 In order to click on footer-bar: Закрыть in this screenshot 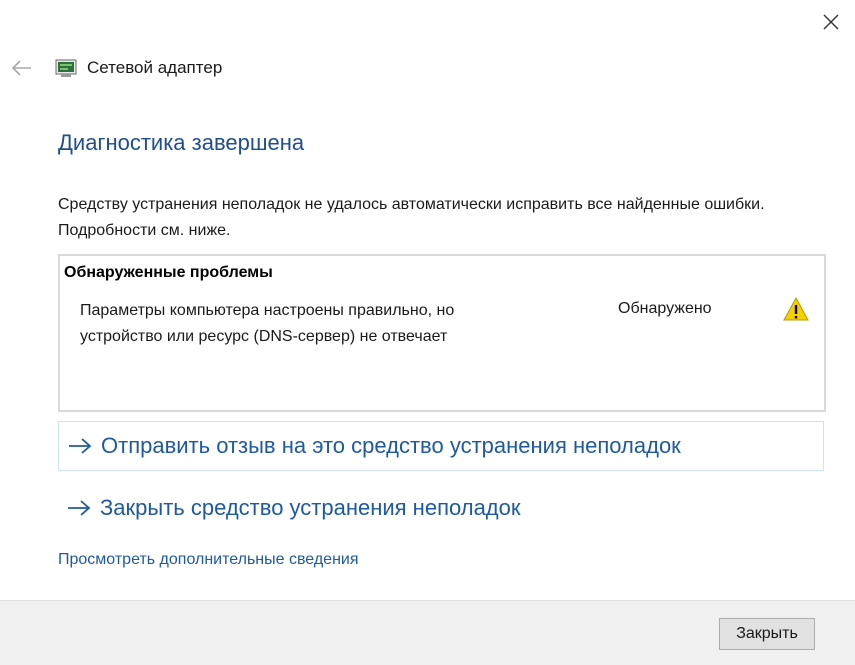, I will do `click(427, 632)`.